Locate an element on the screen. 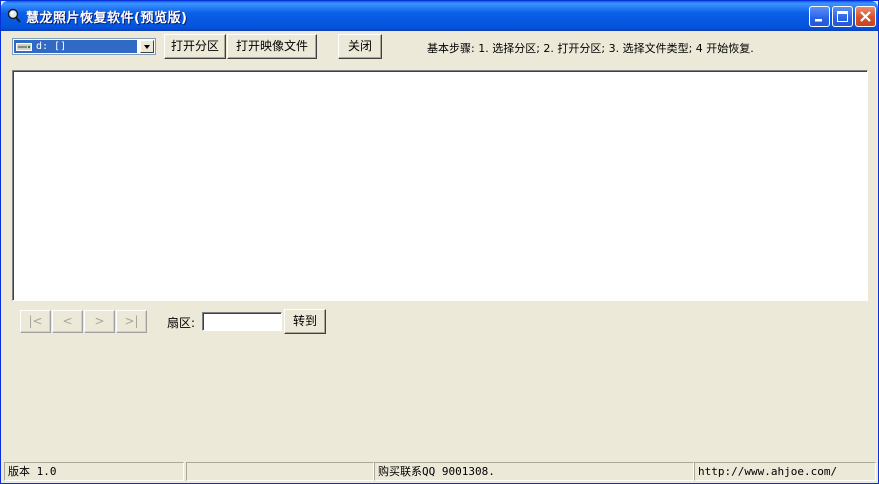 This screenshot has height=484, width=879. window-title: 慧龙照片恢复软件(预览版) is located at coordinates (107, 18).